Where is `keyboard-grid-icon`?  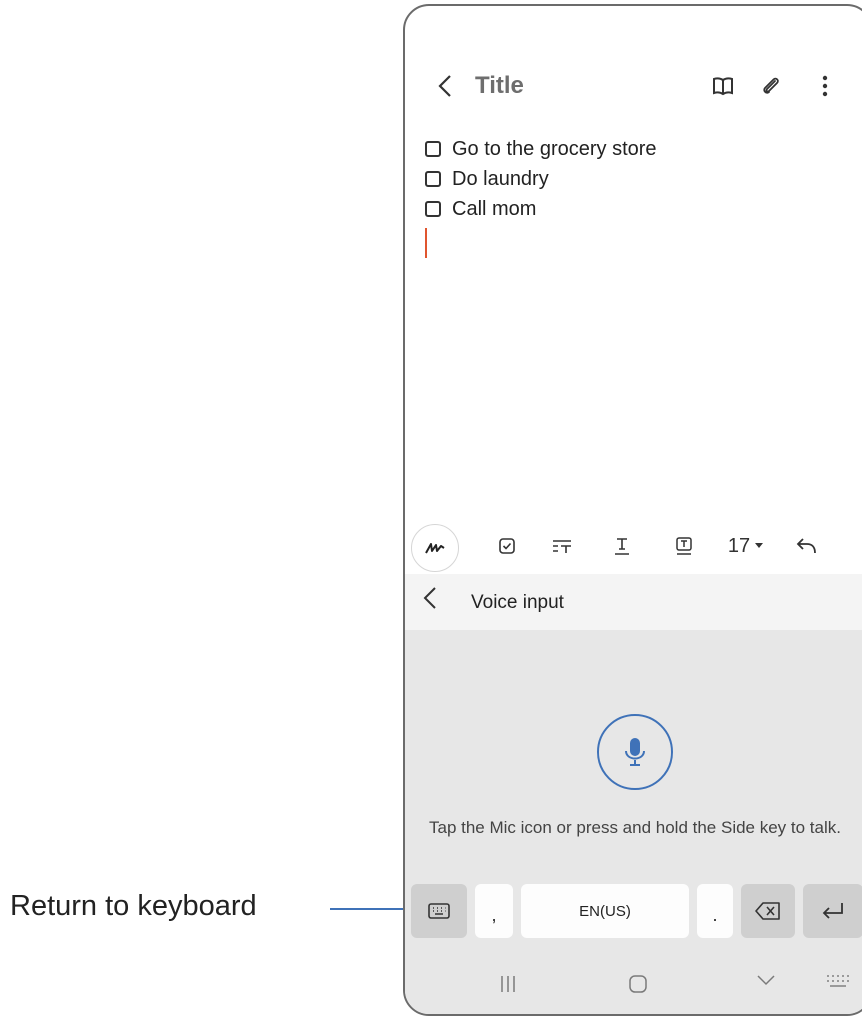 keyboard-grid-icon is located at coordinates (838, 981).